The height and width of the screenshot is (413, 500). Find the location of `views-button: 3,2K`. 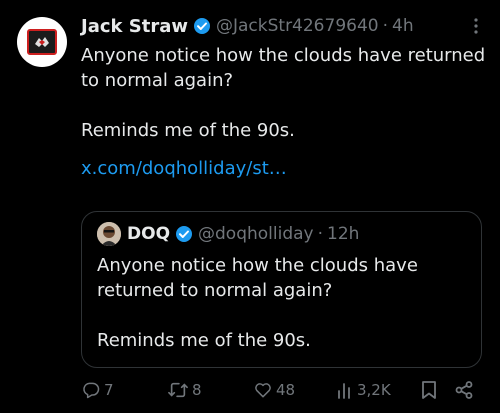

views-button: 3,2K is located at coordinates (363, 390).